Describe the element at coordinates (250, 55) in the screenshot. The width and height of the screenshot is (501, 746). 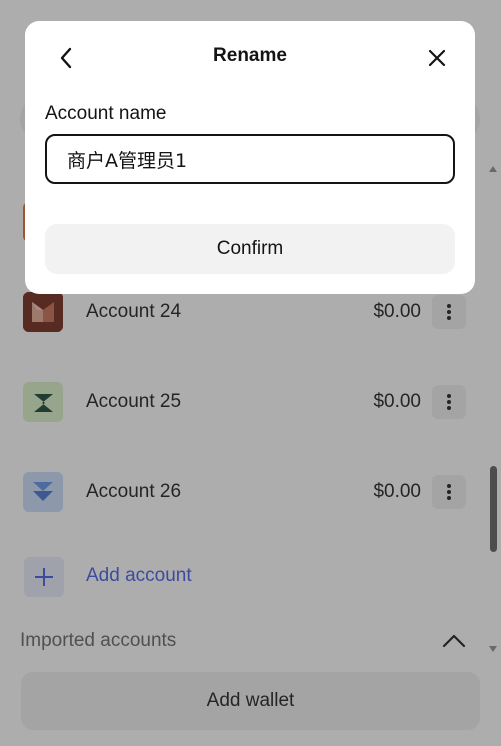
I see `dialog-title: Rename` at that location.